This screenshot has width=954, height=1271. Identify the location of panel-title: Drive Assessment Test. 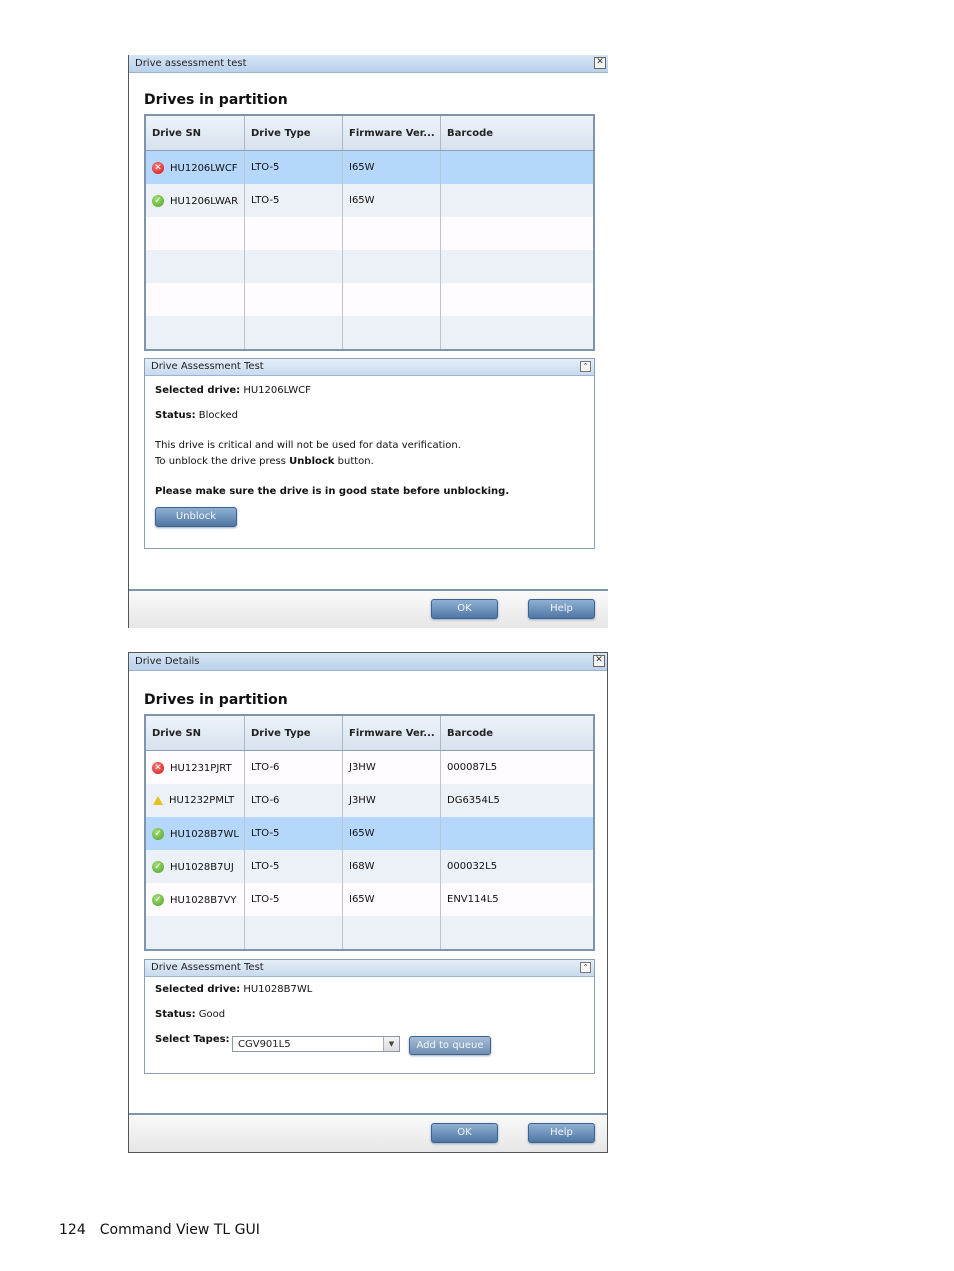
(207, 366).